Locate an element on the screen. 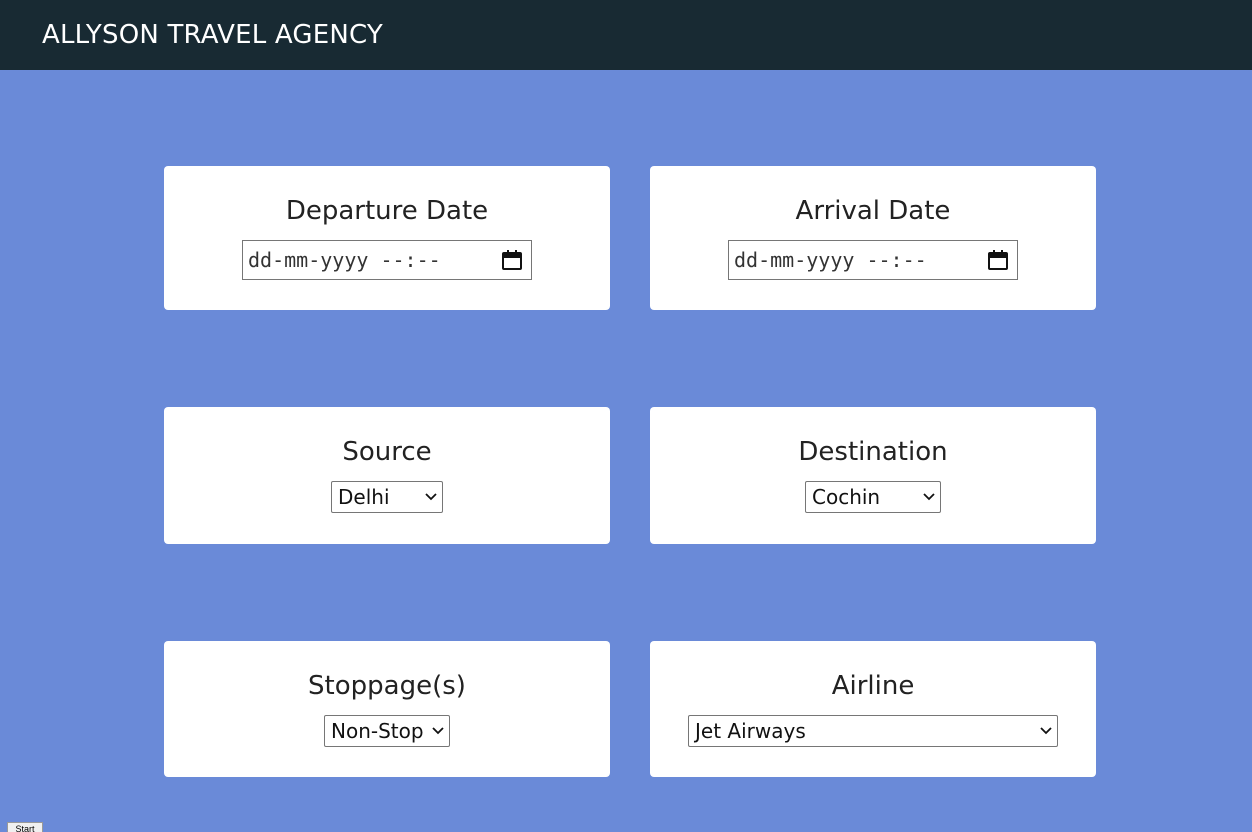 This screenshot has height=832, width=1252. source-select: Delhi is located at coordinates (387, 497).